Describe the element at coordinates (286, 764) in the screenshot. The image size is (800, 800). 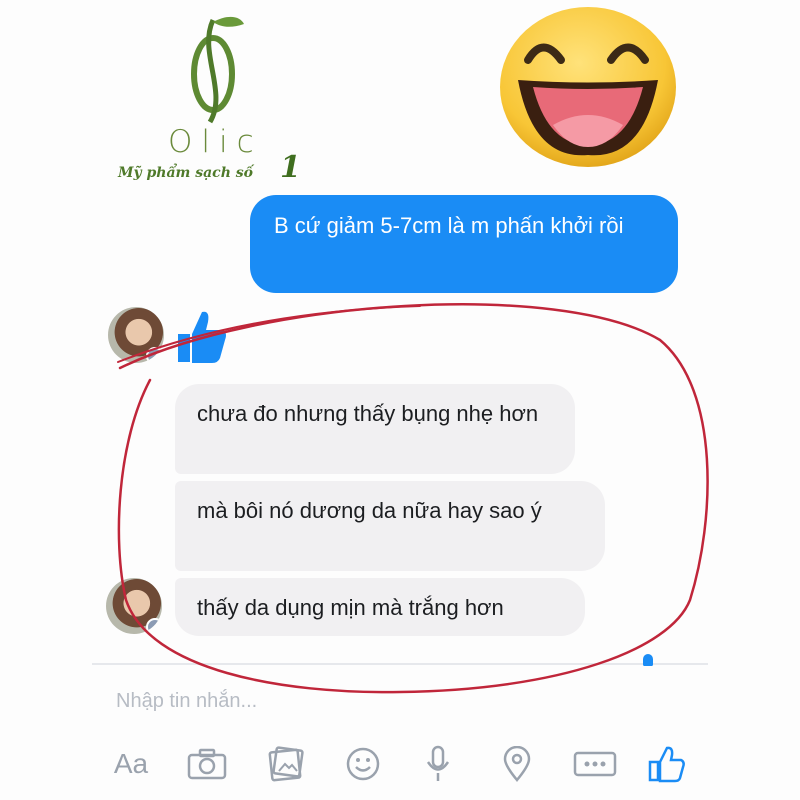
I see `gallery-icon` at that location.